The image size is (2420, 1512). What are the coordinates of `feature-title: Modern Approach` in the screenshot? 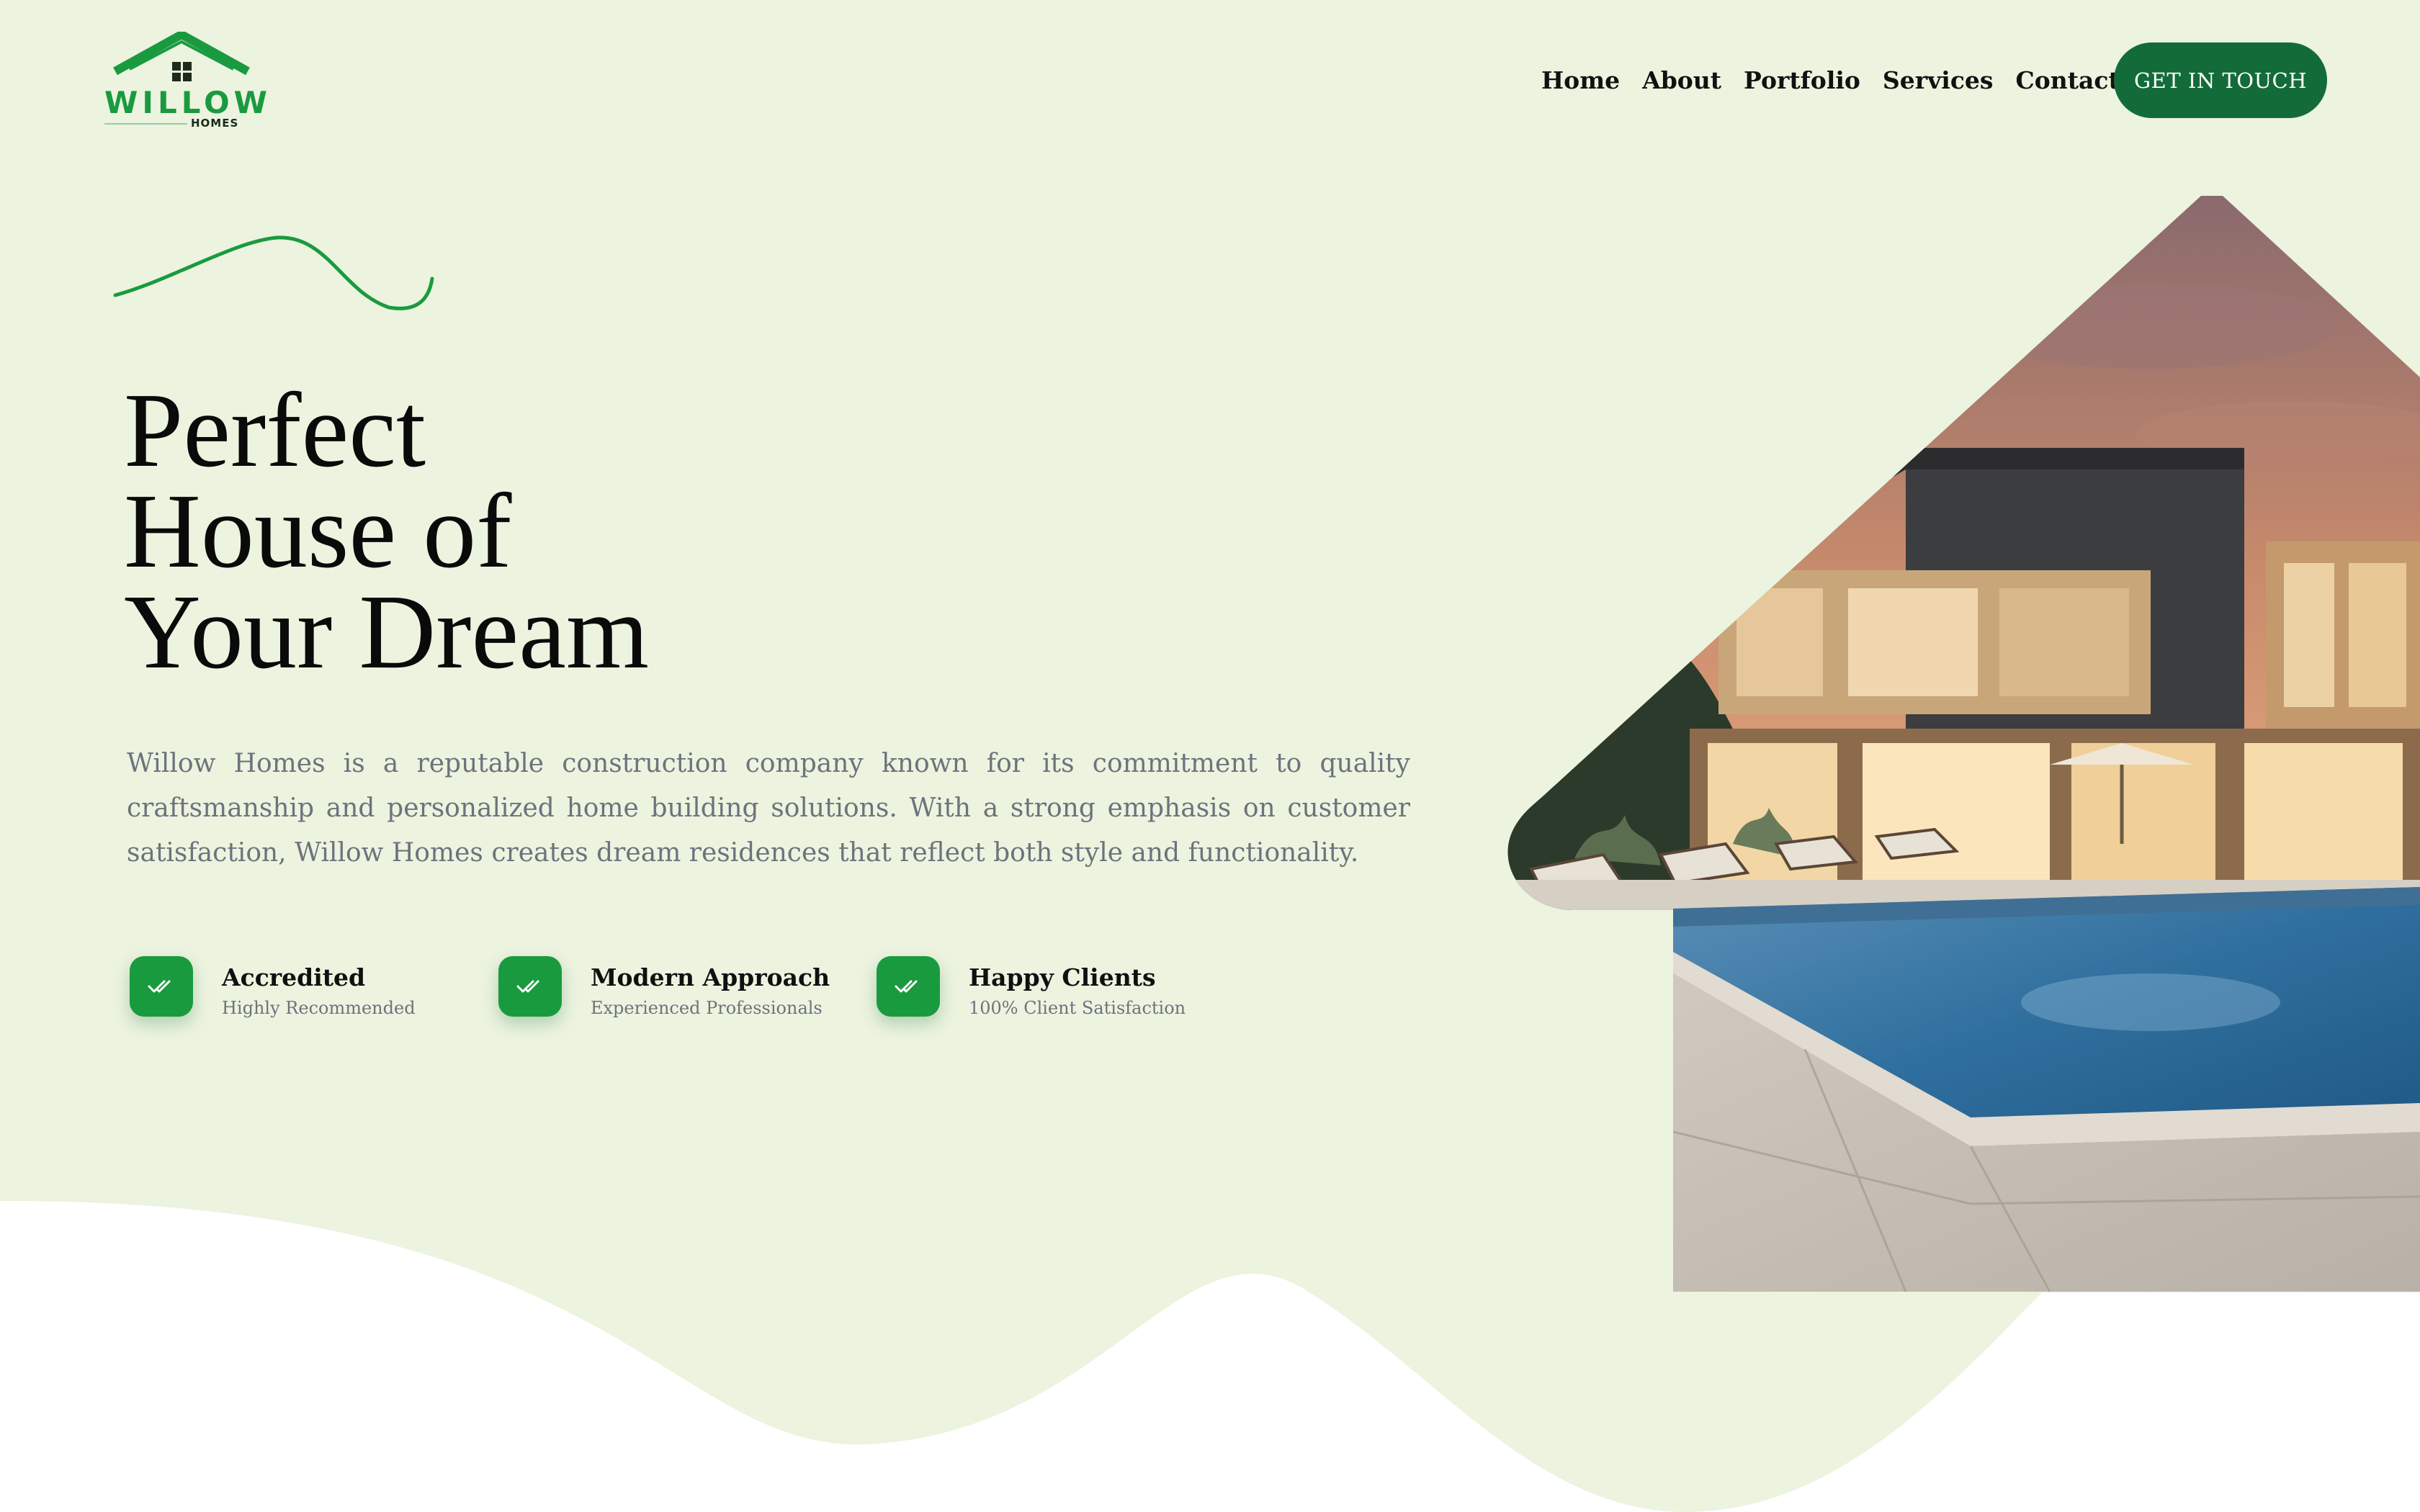 It's located at (710, 977).